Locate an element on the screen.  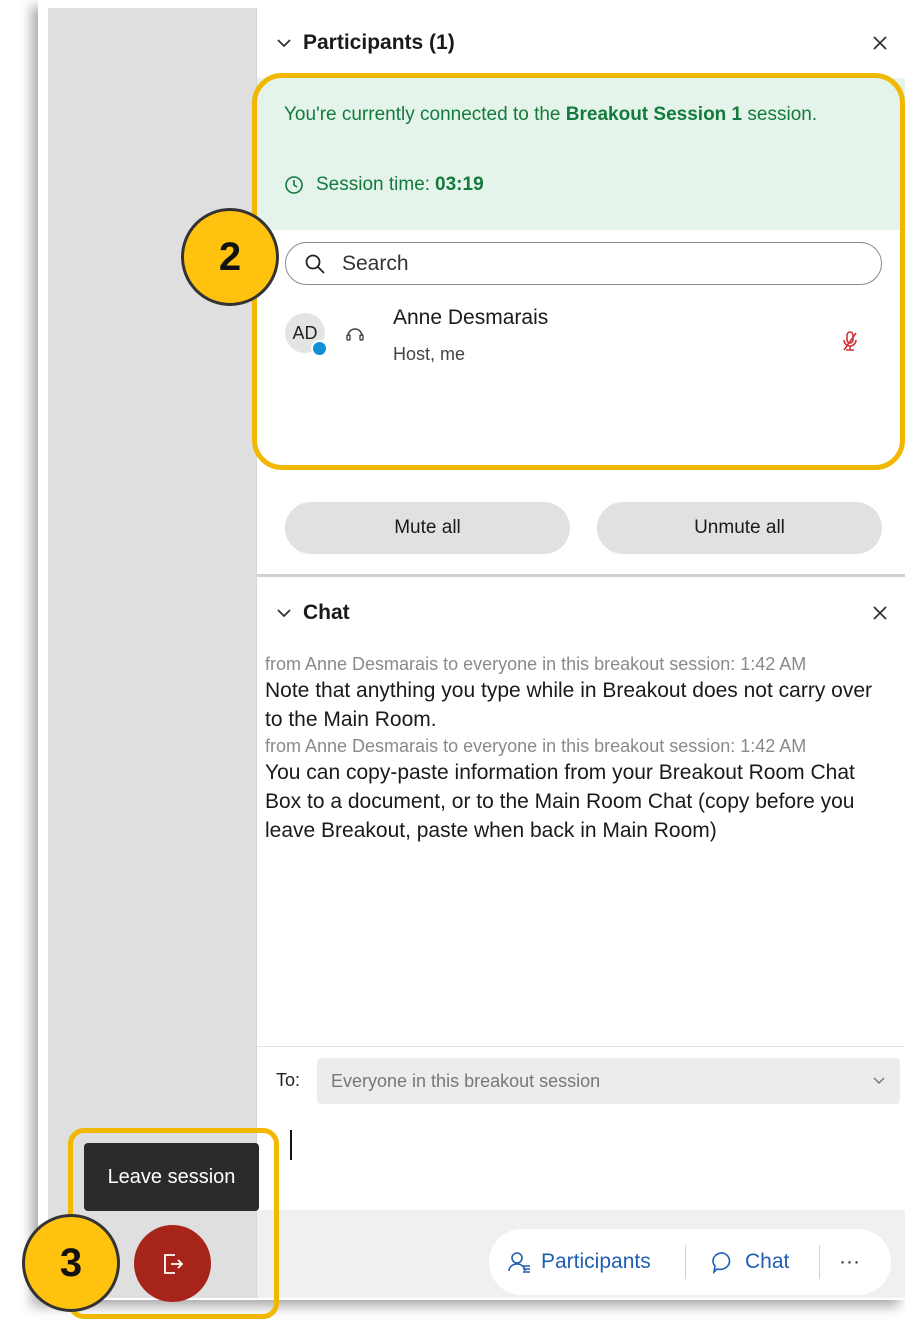
participants-title: Participants (1) is located at coordinates (379, 42).